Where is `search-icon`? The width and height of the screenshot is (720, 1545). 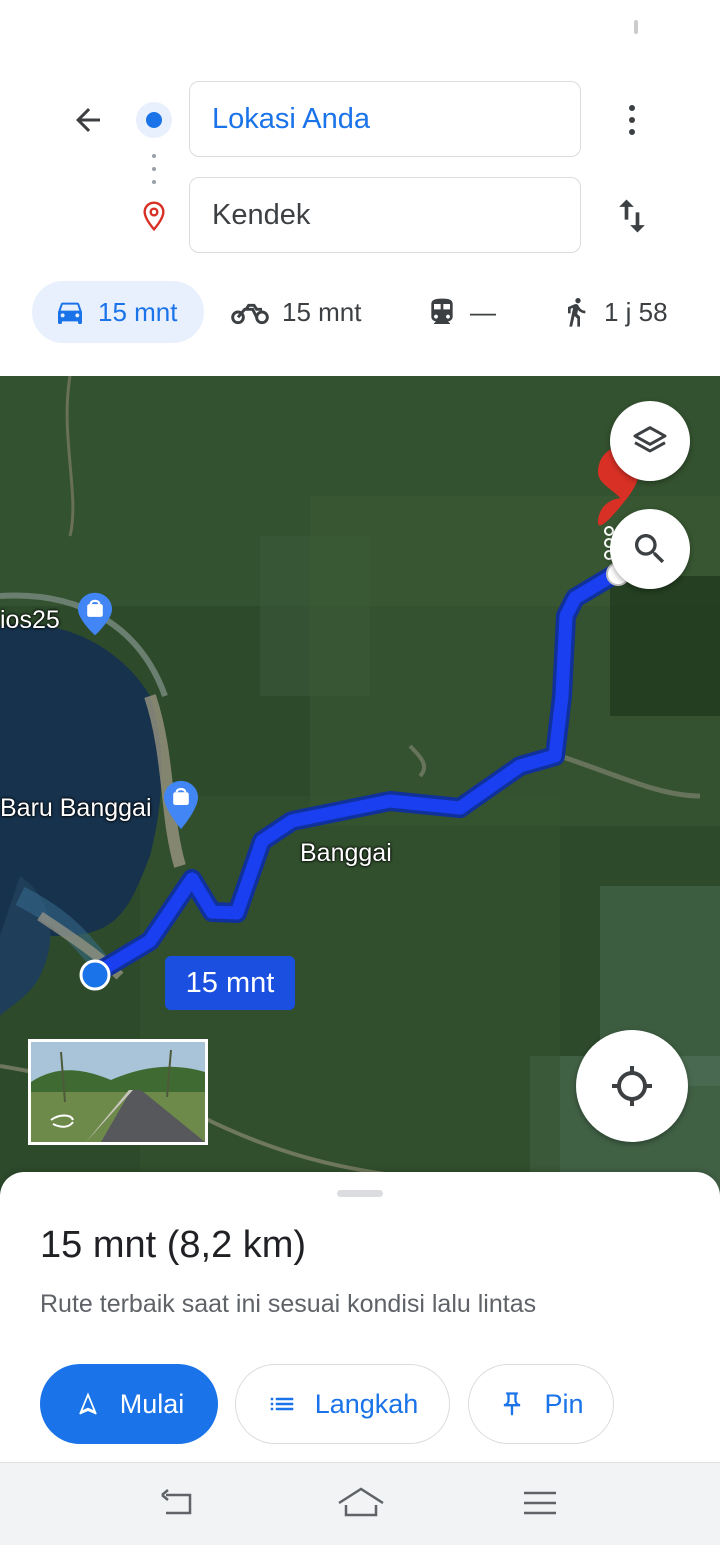
search-icon is located at coordinates (650, 549).